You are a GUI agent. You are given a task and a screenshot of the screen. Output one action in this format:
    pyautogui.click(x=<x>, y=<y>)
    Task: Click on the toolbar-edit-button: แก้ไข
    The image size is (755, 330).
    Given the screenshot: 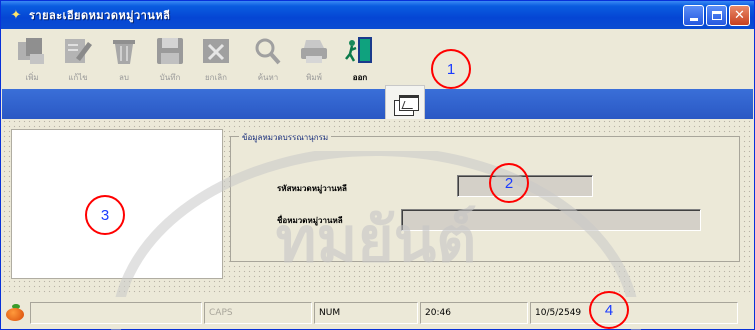 What is the action you would take?
    pyautogui.click(x=78, y=59)
    